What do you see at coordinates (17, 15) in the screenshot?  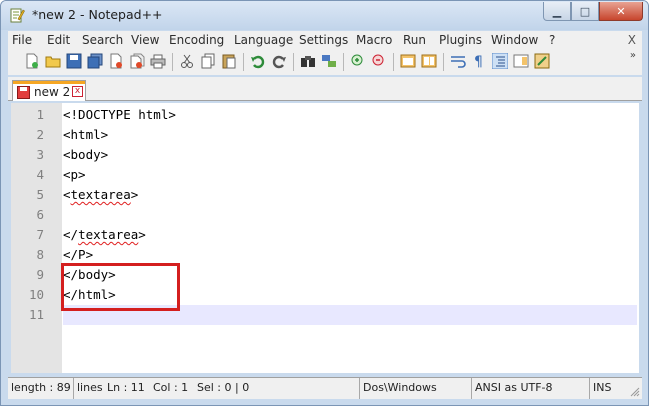 I see `notepad-app-icon` at bounding box center [17, 15].